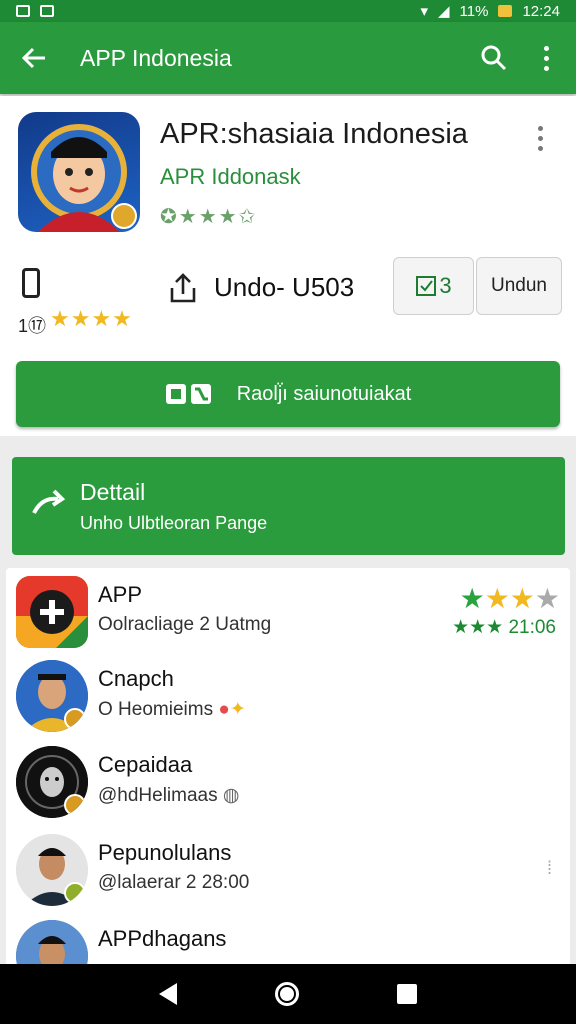 Image resolution: width=576 pixels, height=1024 pixels. What do you see at coordinates (546, 58) in the screenshot?
I see `overflow-menu-button` at bounding box center [546, 58].